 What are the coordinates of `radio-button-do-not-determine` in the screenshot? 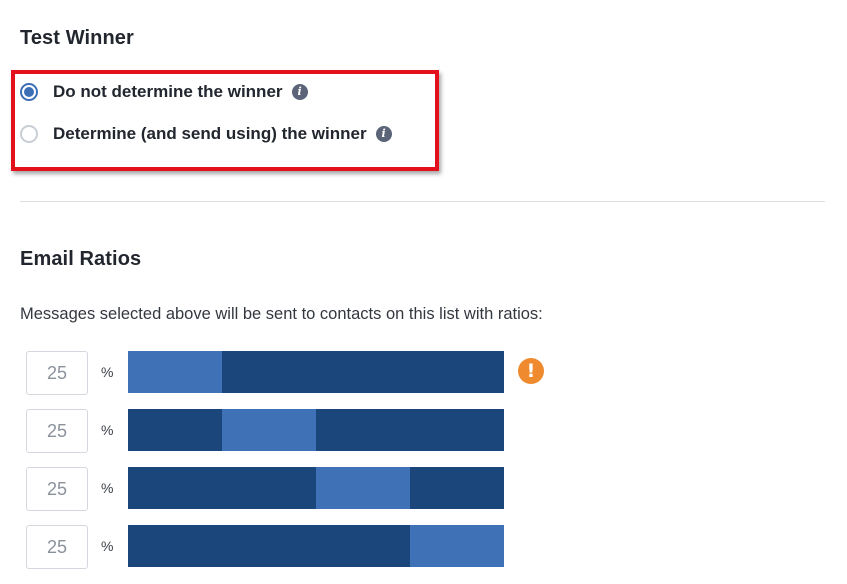 It's located at (29, 92).